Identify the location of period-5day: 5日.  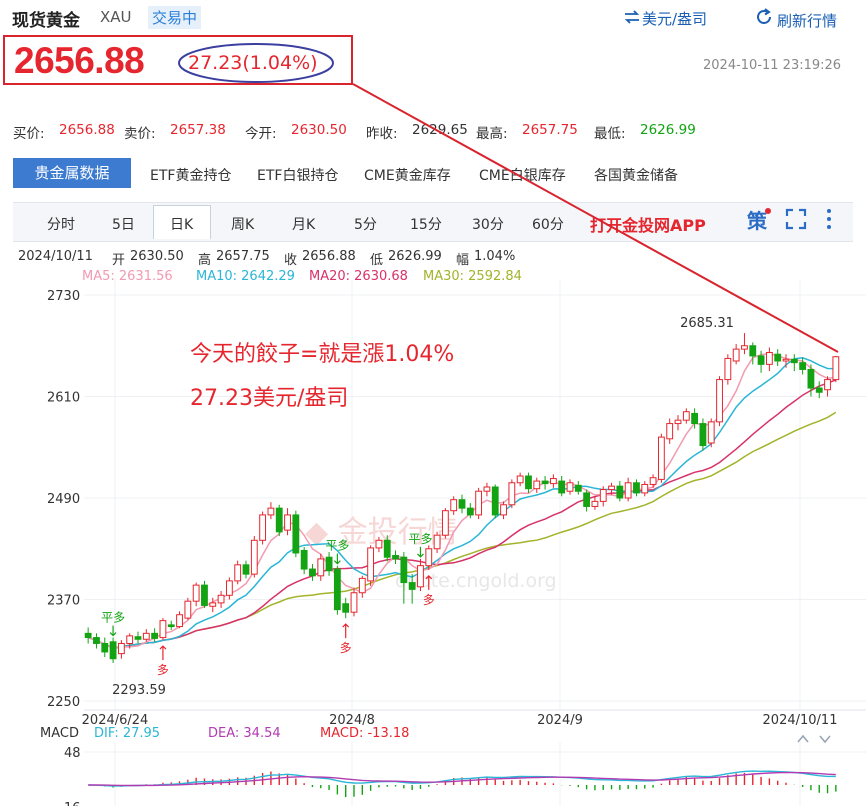
(123, 224).